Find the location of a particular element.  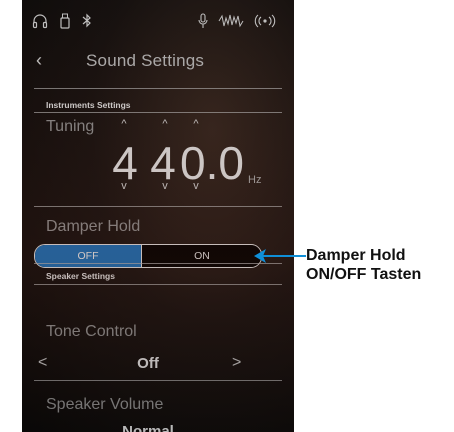

damper-hold-toggle: OFF ON is located at coordinates (148, 256).